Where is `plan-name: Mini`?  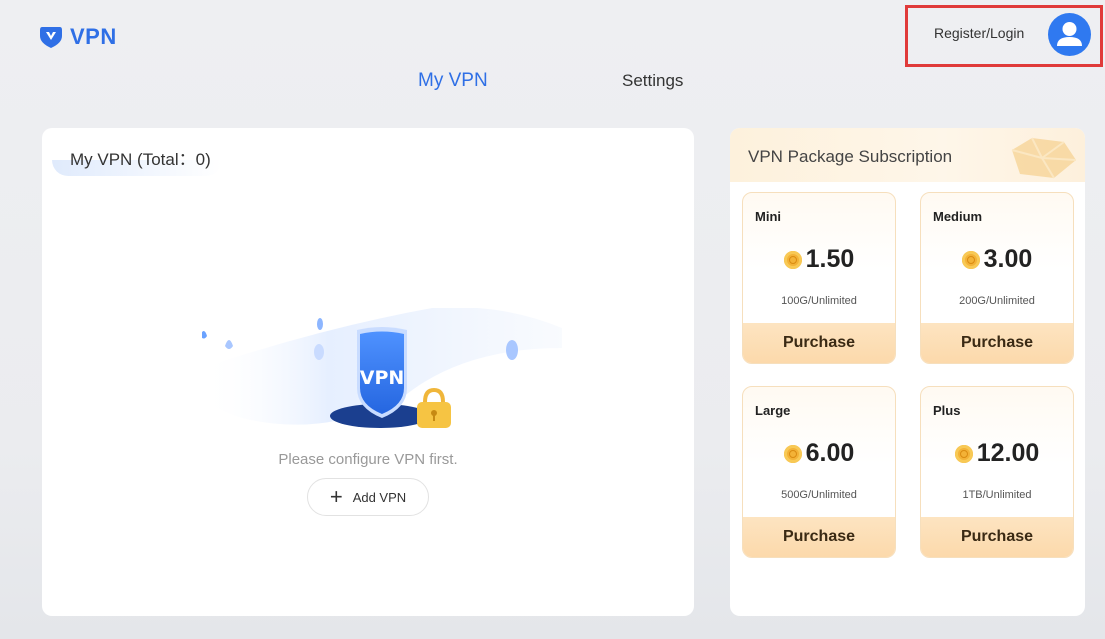 plan-name: Mini is located at coordinates (768, 216).